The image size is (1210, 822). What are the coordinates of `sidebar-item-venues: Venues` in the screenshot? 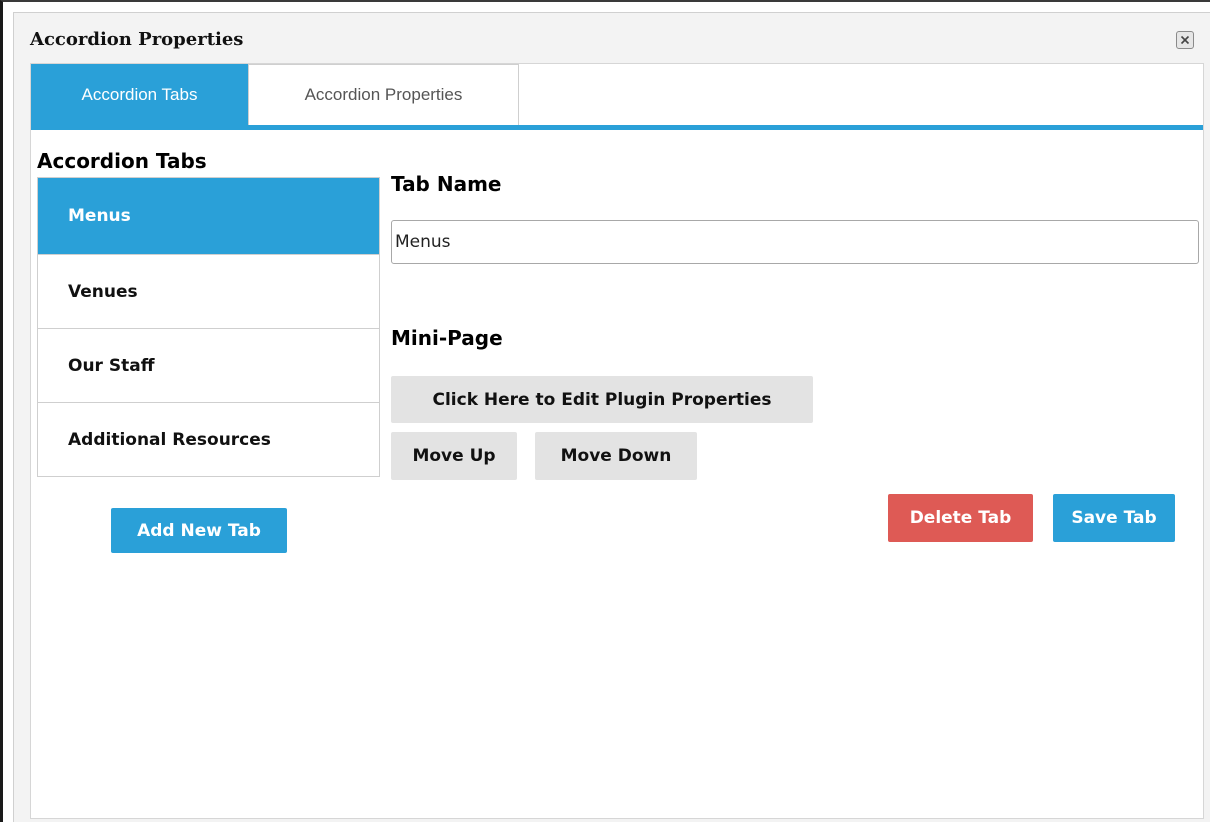 It's located at (208, 291).